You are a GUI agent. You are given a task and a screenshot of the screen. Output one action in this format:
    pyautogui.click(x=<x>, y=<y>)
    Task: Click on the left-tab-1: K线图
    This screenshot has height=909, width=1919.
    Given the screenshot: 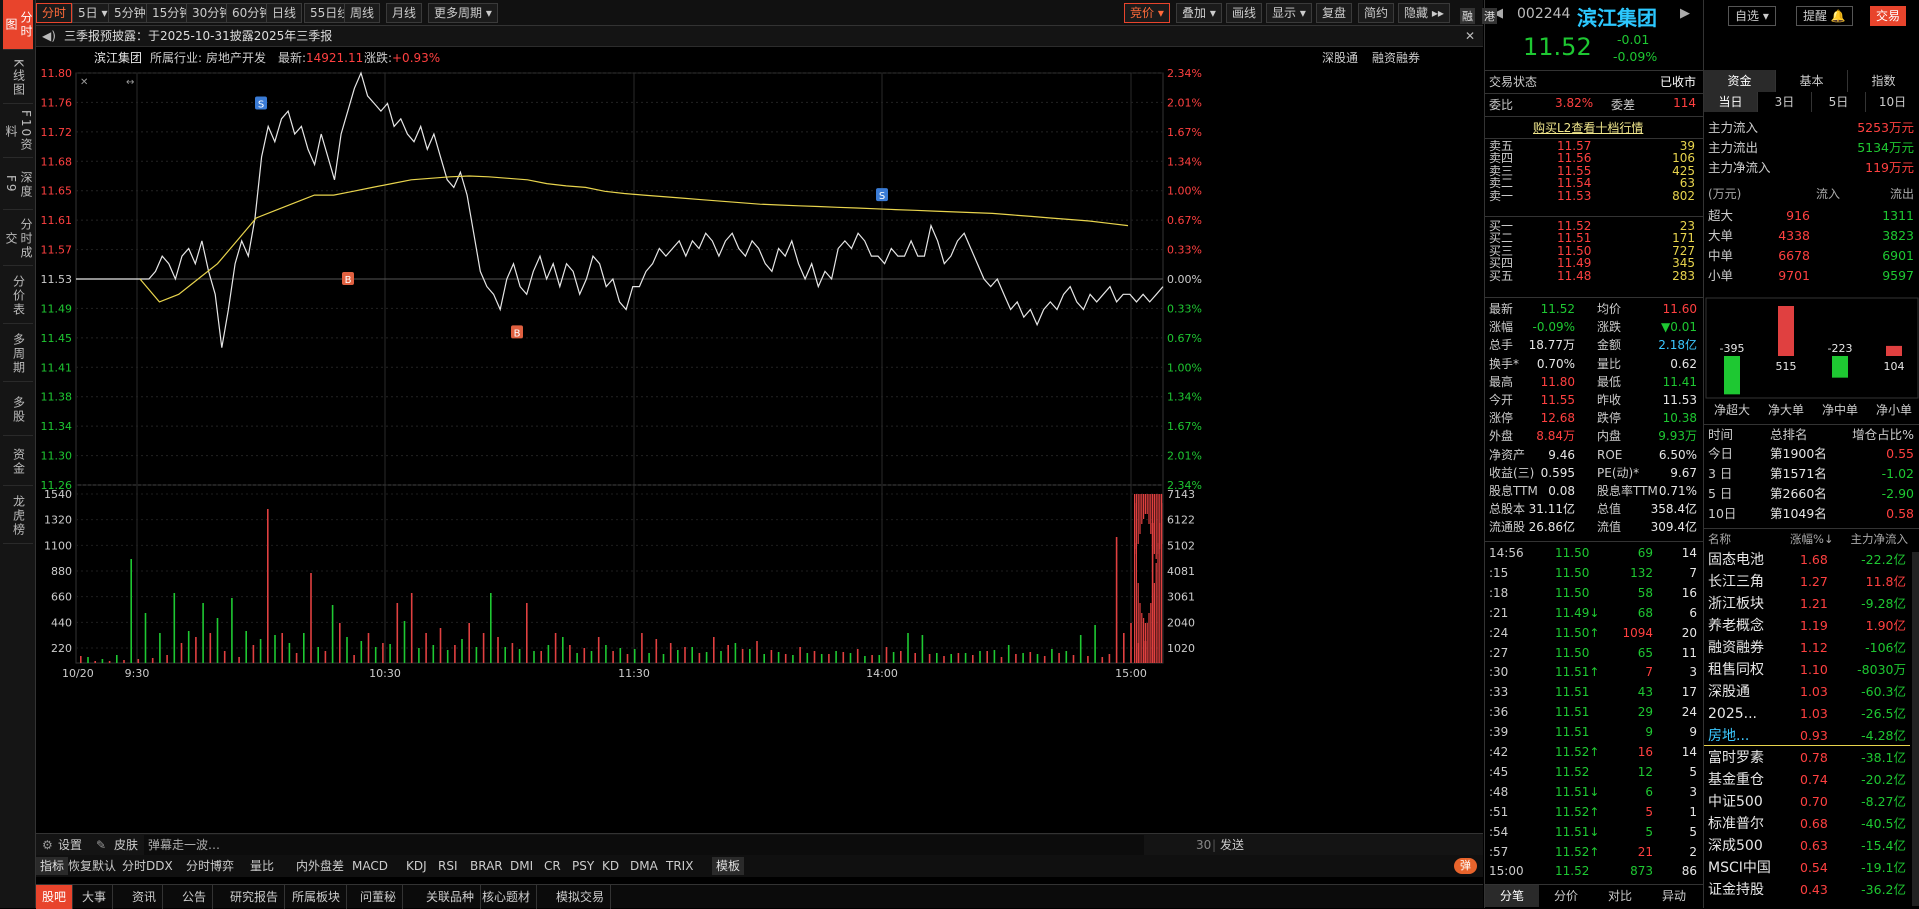 What is the action you would take?
    pyautogui.click(x=18, y=78)
    